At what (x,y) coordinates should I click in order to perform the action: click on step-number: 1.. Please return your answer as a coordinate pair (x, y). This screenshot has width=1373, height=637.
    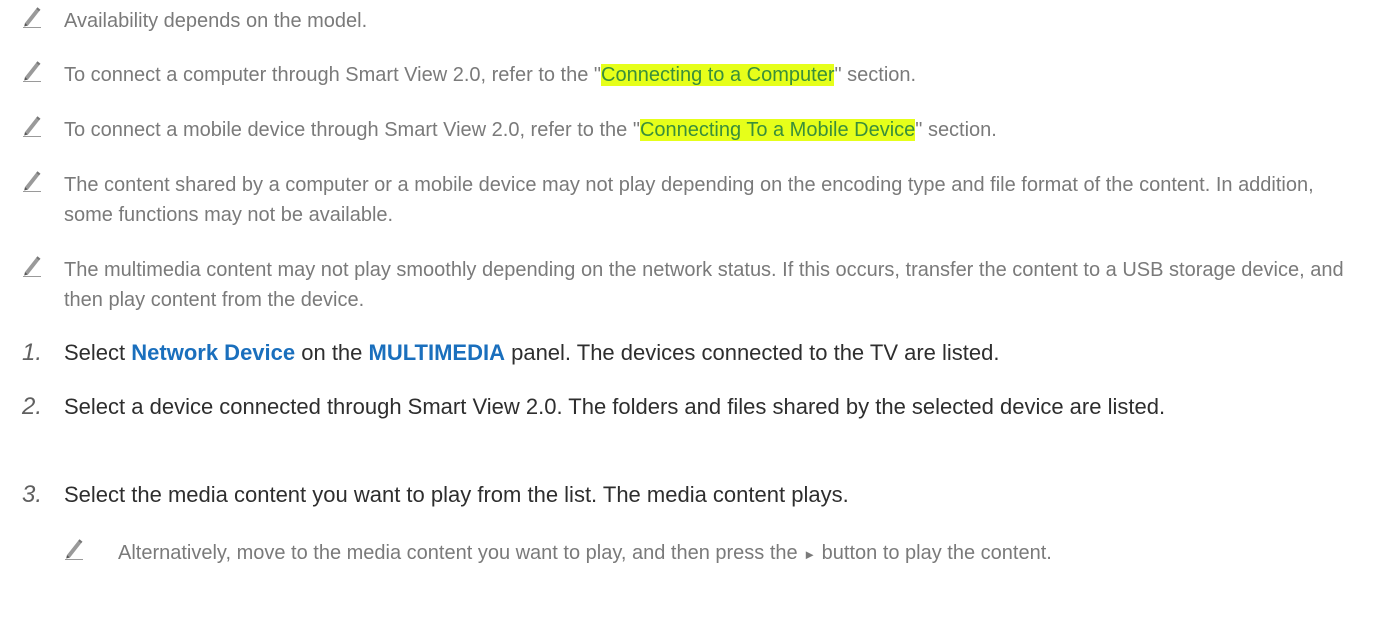
    Looking at the image, I should click on (32, 352).